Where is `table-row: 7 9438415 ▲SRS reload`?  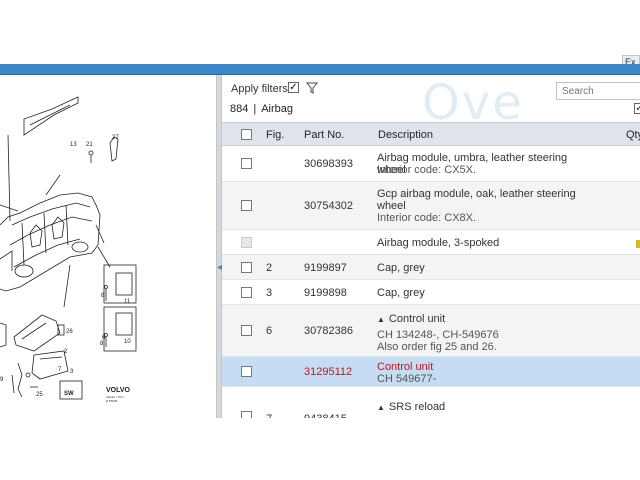
table-row: 7 9438415 ▲SRS reload is located at coordinates (431, 402).